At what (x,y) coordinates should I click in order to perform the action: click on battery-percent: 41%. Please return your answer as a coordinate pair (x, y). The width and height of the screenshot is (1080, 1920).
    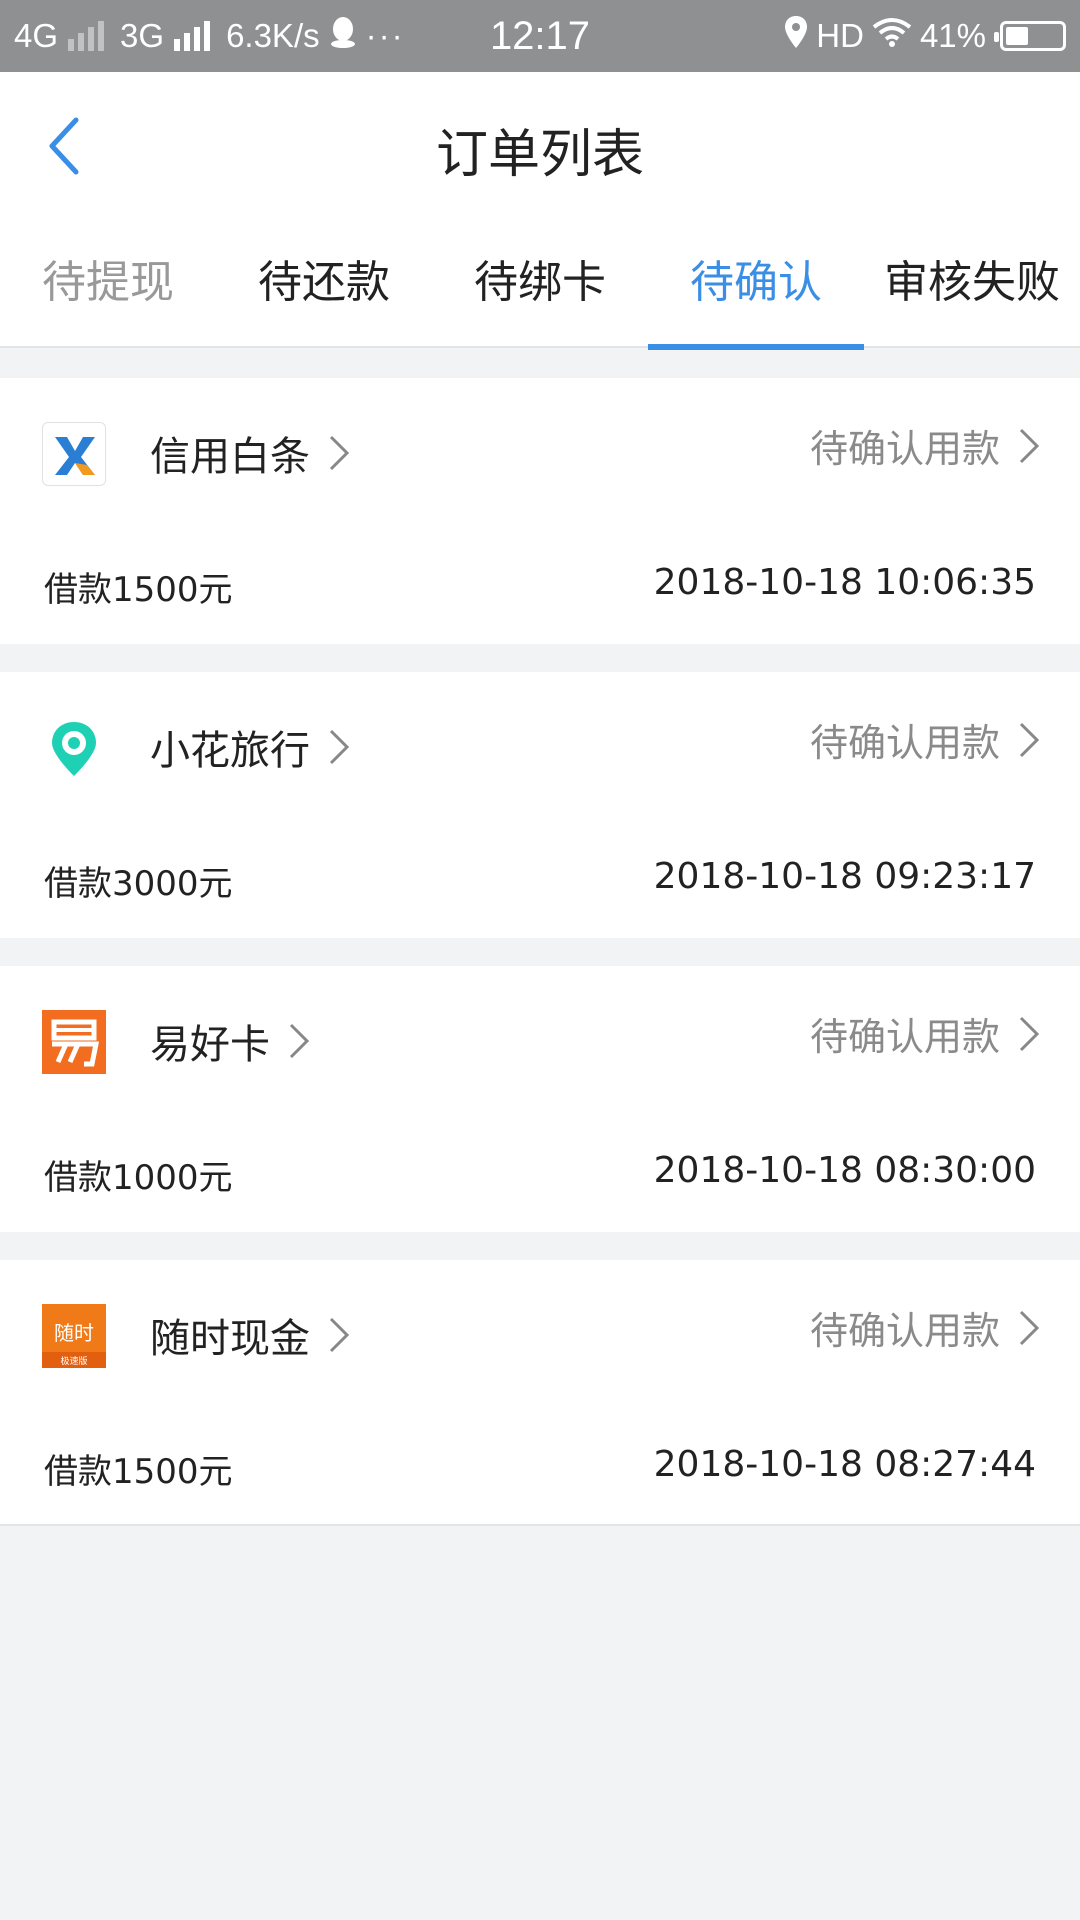
    Looking at the image, I should click on (952, 35).